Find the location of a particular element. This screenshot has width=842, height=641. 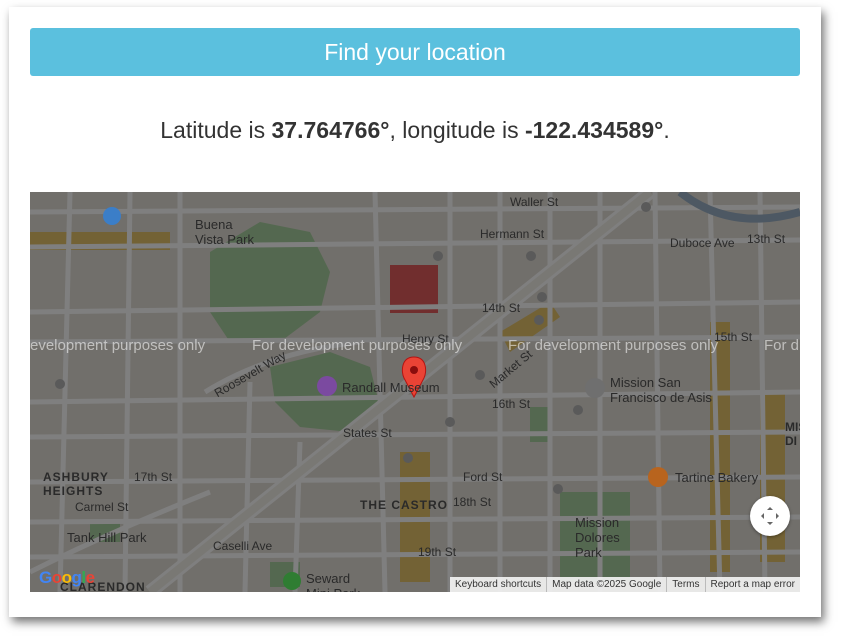

small-park is located at coordinates (540, 424).